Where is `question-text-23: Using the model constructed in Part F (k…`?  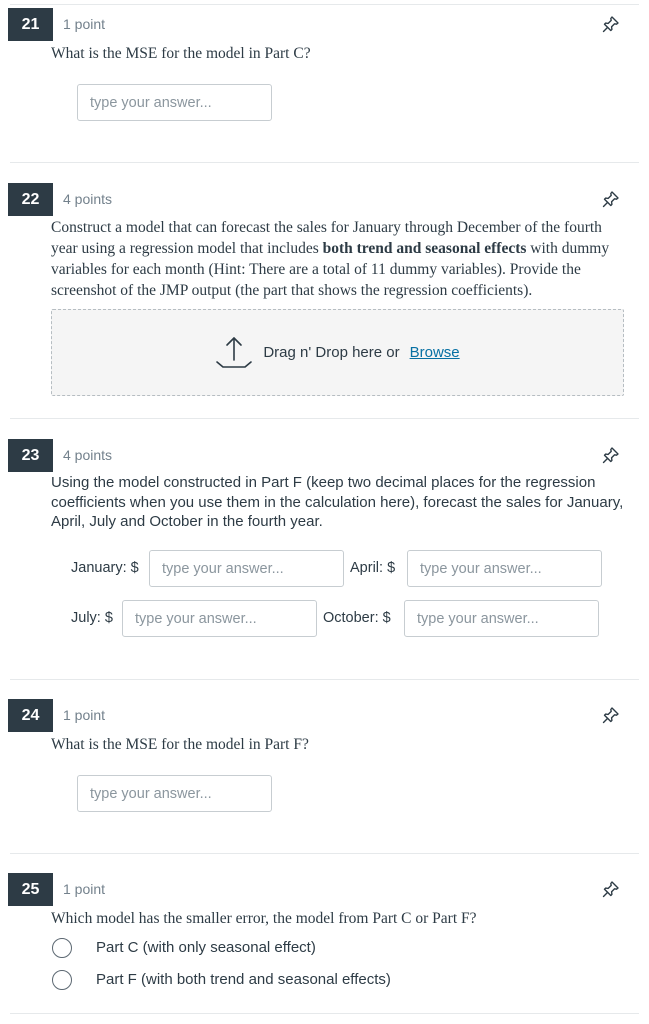
question-text-23: Using the model constructed in Part F (k… is located at coordinates (337, 502).